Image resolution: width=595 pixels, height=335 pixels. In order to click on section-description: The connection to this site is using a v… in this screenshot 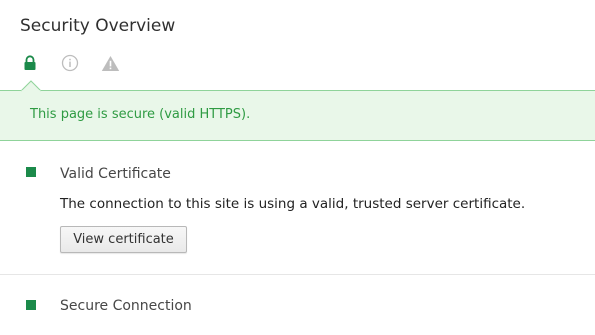, I will do `click(293, 204)`.